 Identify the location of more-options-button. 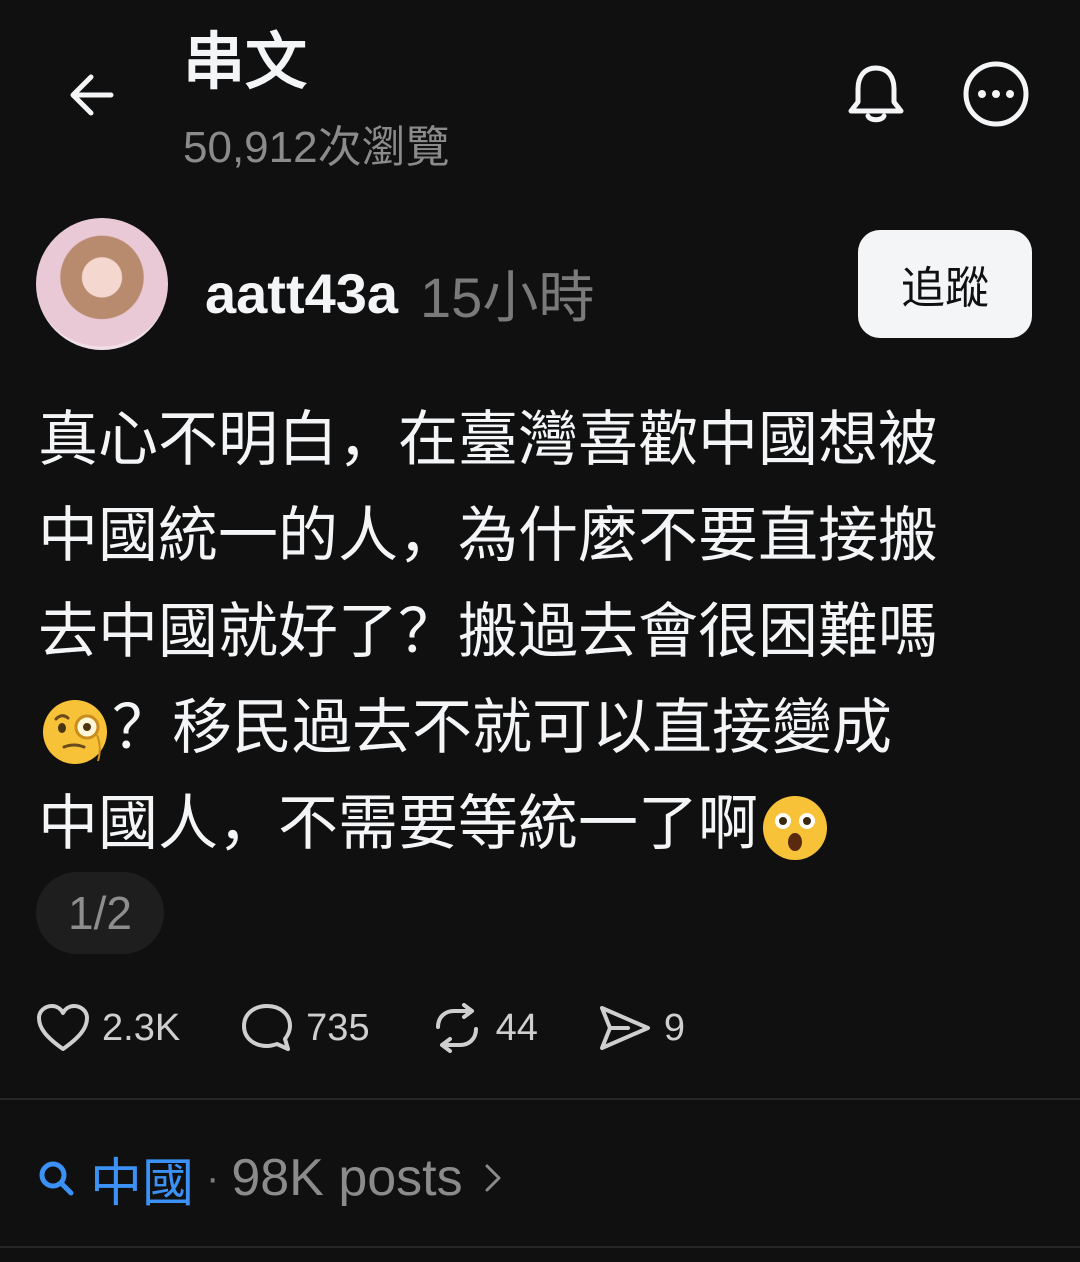
(996, 94).